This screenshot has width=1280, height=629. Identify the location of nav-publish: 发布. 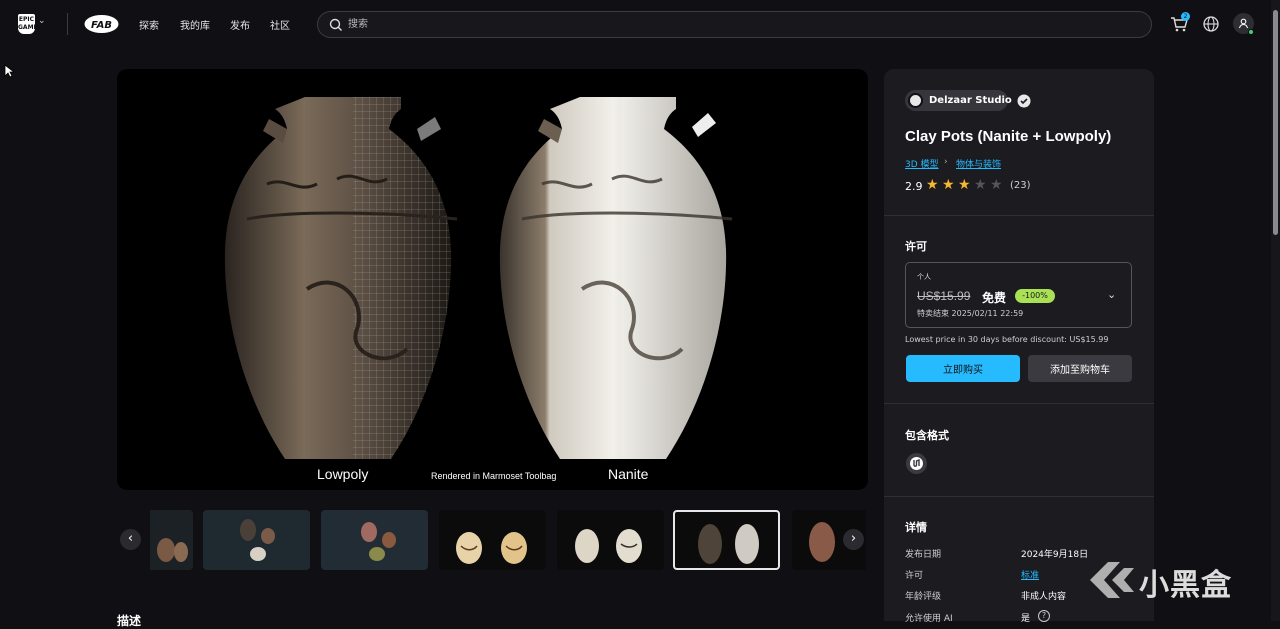
(240, 24).